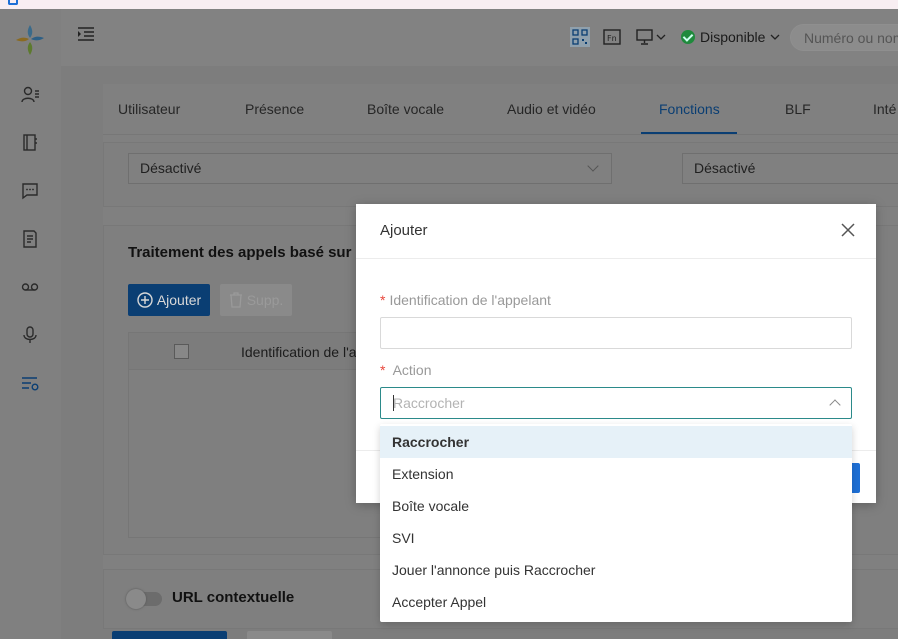 The height and width of the screenshot is (639, 898). What do you see at coordinates (775, 37) in the screenshot?
I see `status-chevron-down-icon` at bounding box center [775, 37].